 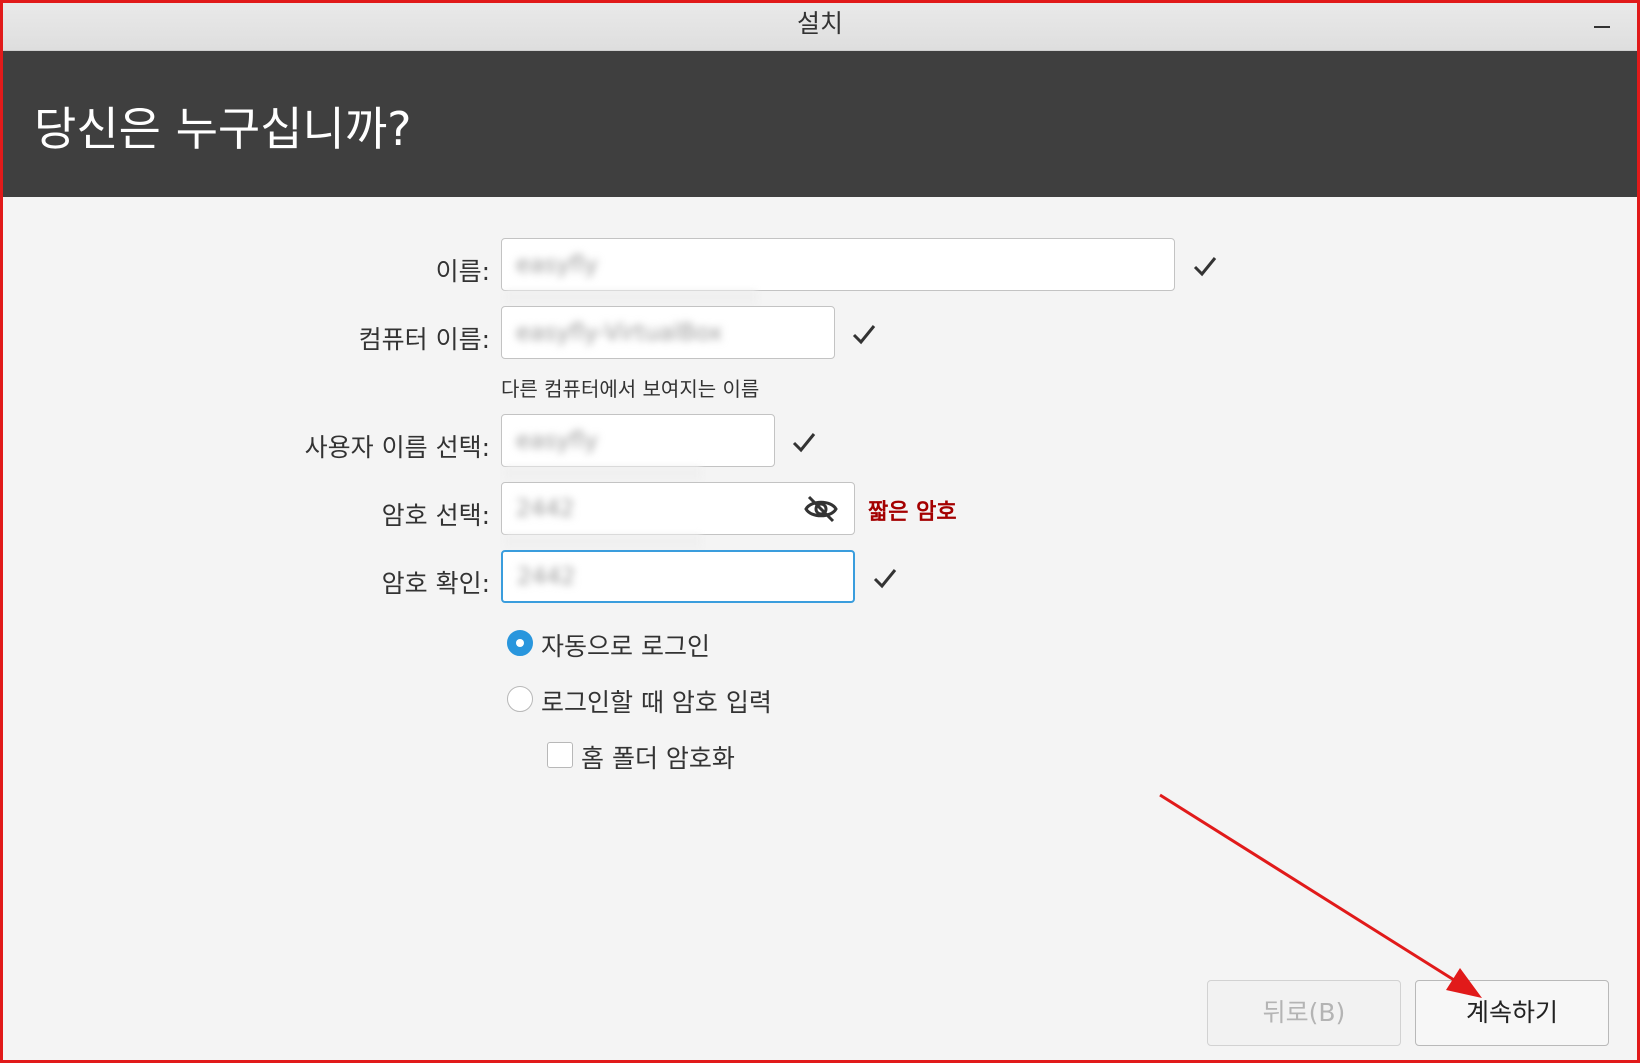 I want to click on confirm-field, so click(x=678, y=576).